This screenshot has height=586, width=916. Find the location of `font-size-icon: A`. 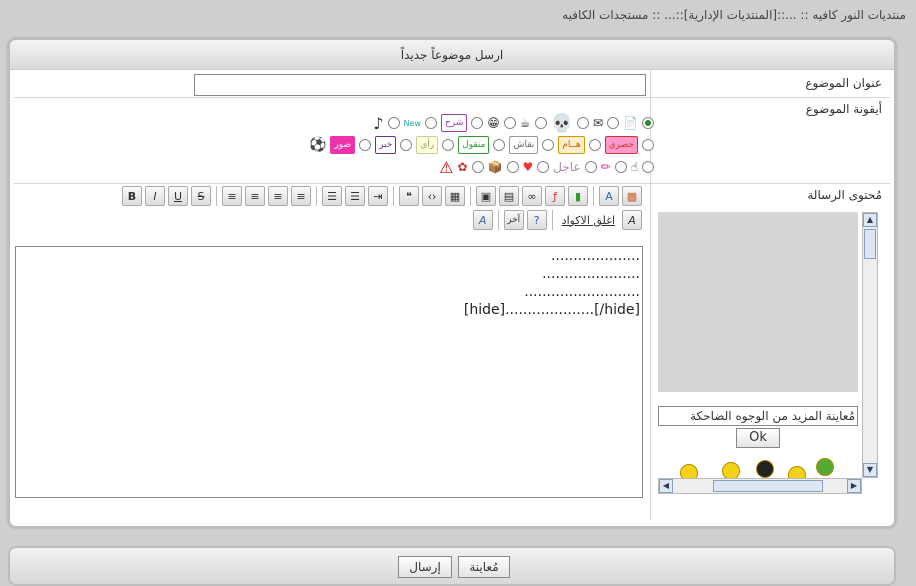

font-size-icon: A is located at coordinates (482, 220).